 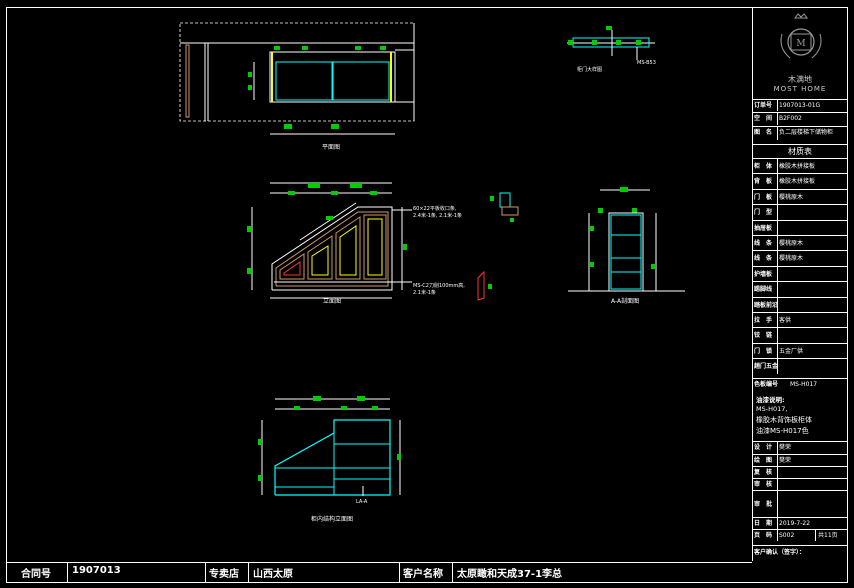 What do you see at coordinates (763, 274) in the screenshot?
I see `material-label: 护墙板` at bounding box center [763, 274].